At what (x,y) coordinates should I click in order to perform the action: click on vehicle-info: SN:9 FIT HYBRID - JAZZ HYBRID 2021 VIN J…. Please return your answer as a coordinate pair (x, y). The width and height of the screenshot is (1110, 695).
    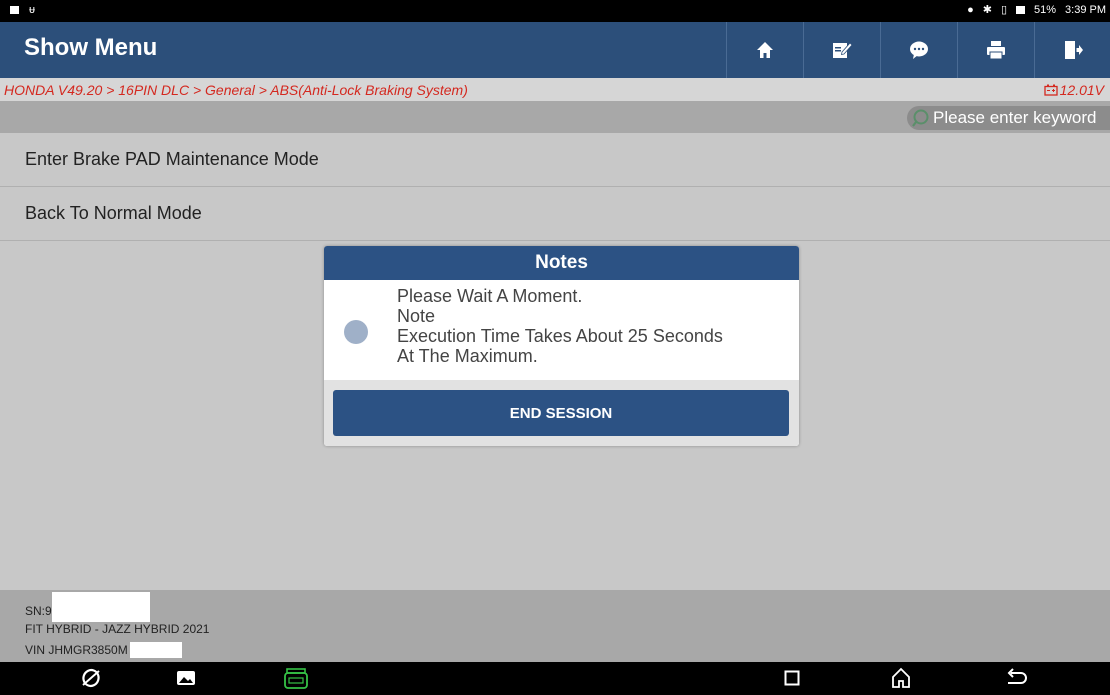
    Looking at the image, I should click on (555, 626).